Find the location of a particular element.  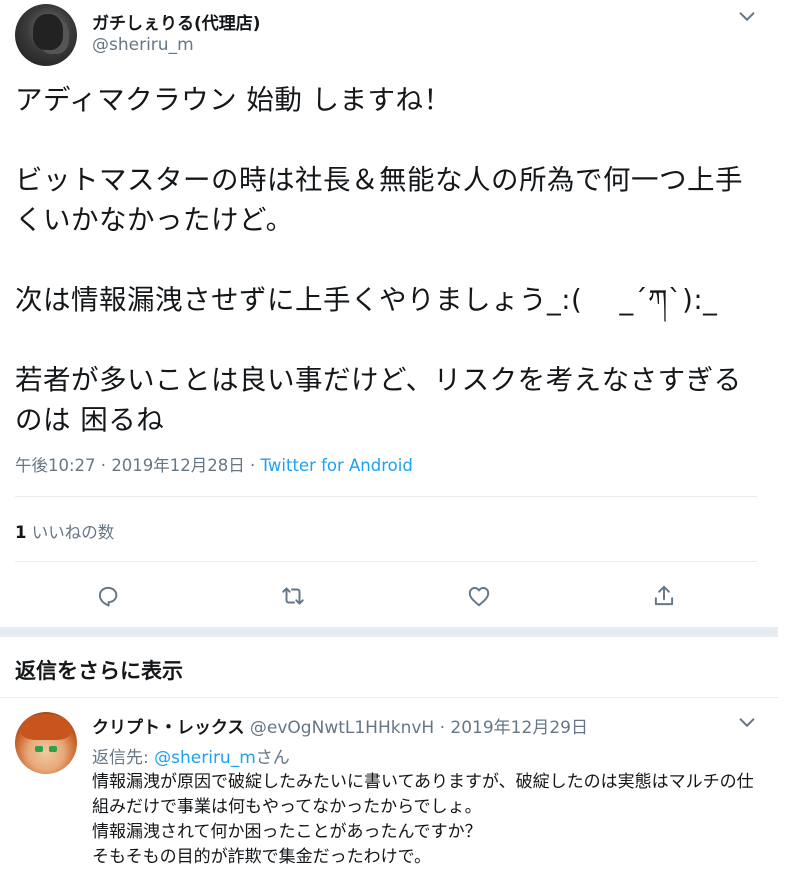

reply-date: 2019年12月29日 is located at coordinates (519, 728).